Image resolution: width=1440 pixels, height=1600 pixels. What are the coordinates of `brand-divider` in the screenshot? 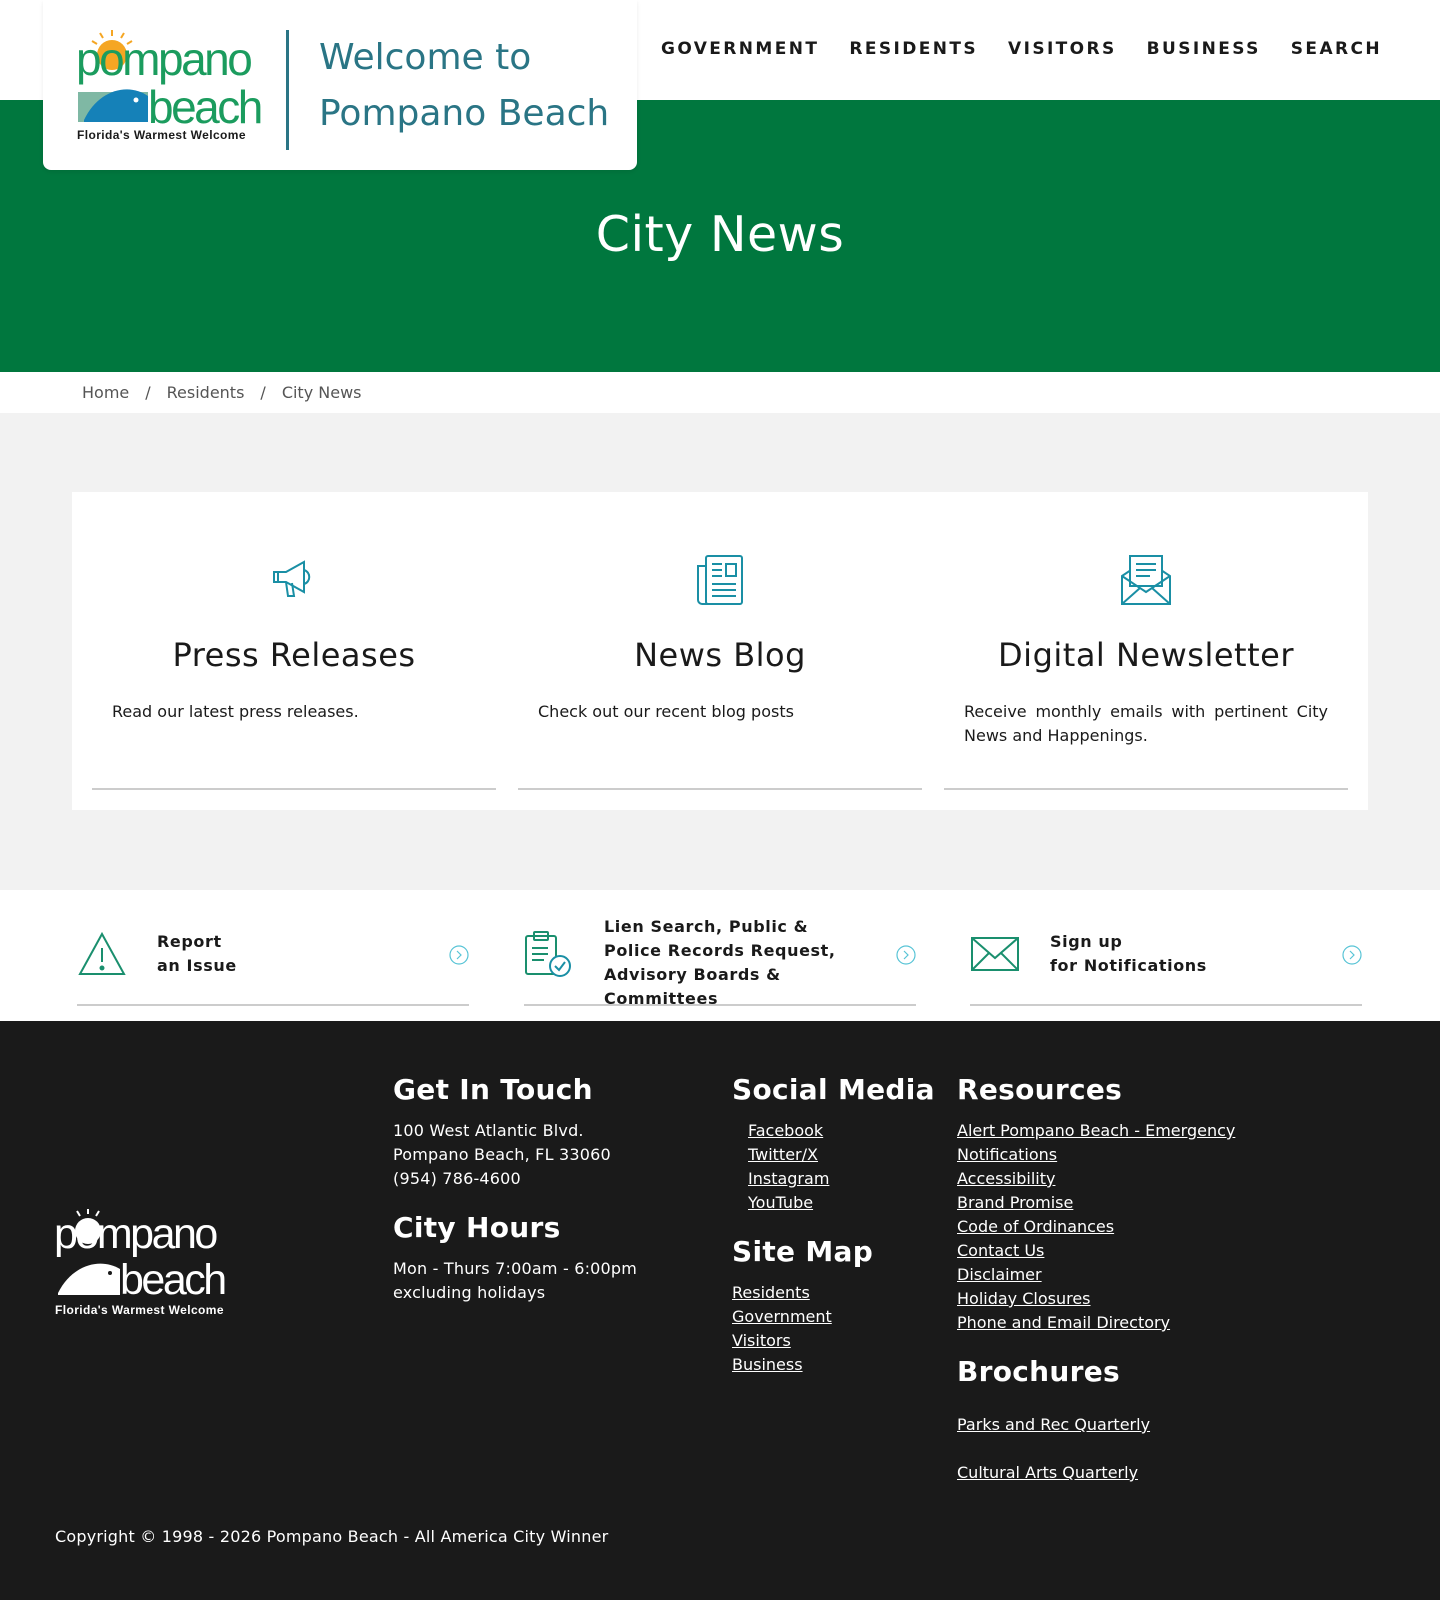 It's located at (287, 90).